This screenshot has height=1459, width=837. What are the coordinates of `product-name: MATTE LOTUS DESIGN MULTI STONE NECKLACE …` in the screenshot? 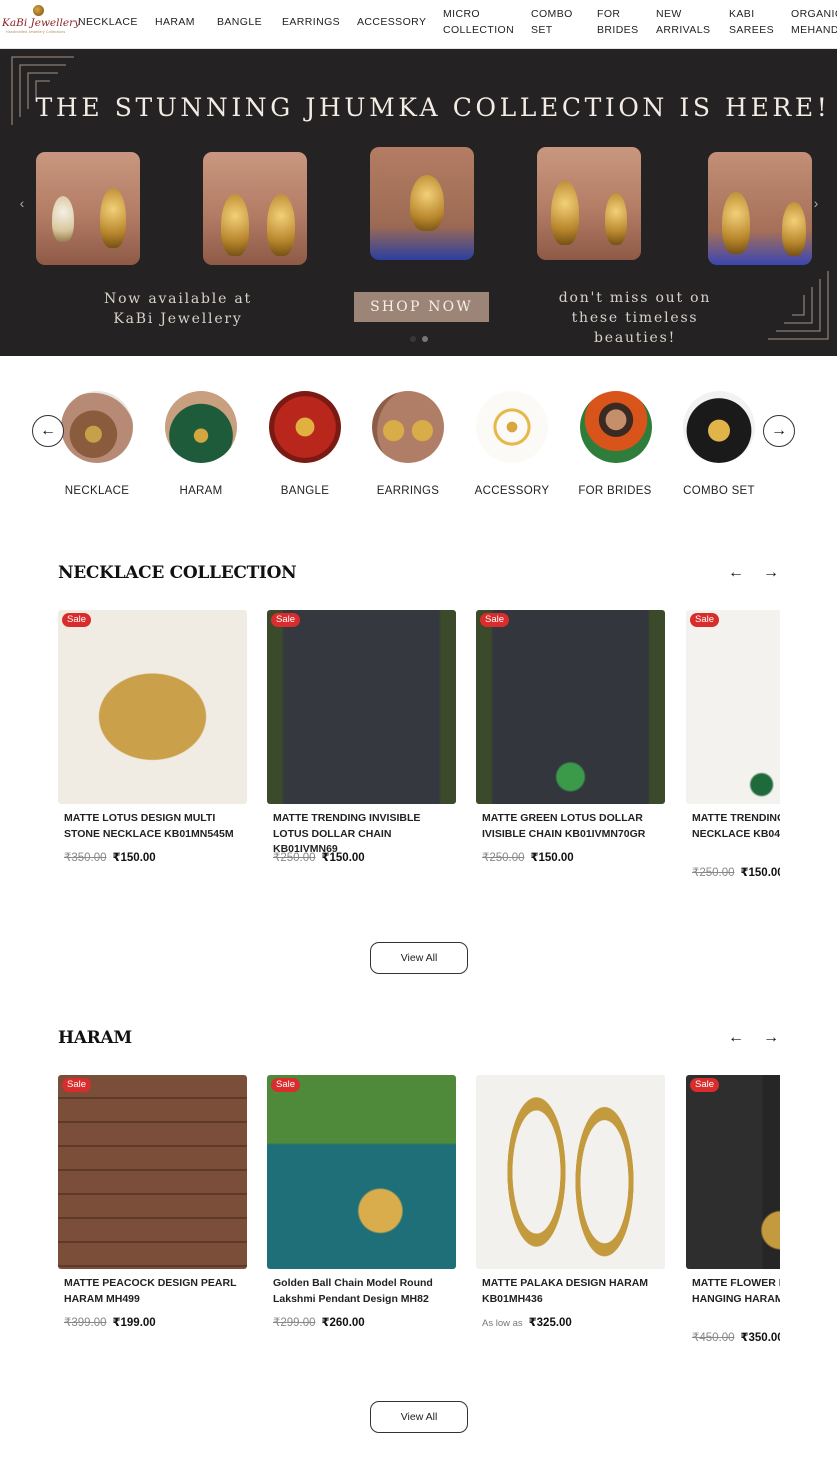 It's located at (154, 826).